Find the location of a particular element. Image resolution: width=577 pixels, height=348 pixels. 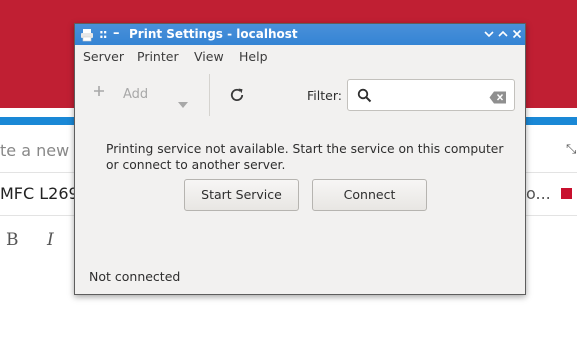

italic-button: I is located at coordinates (50, 240).